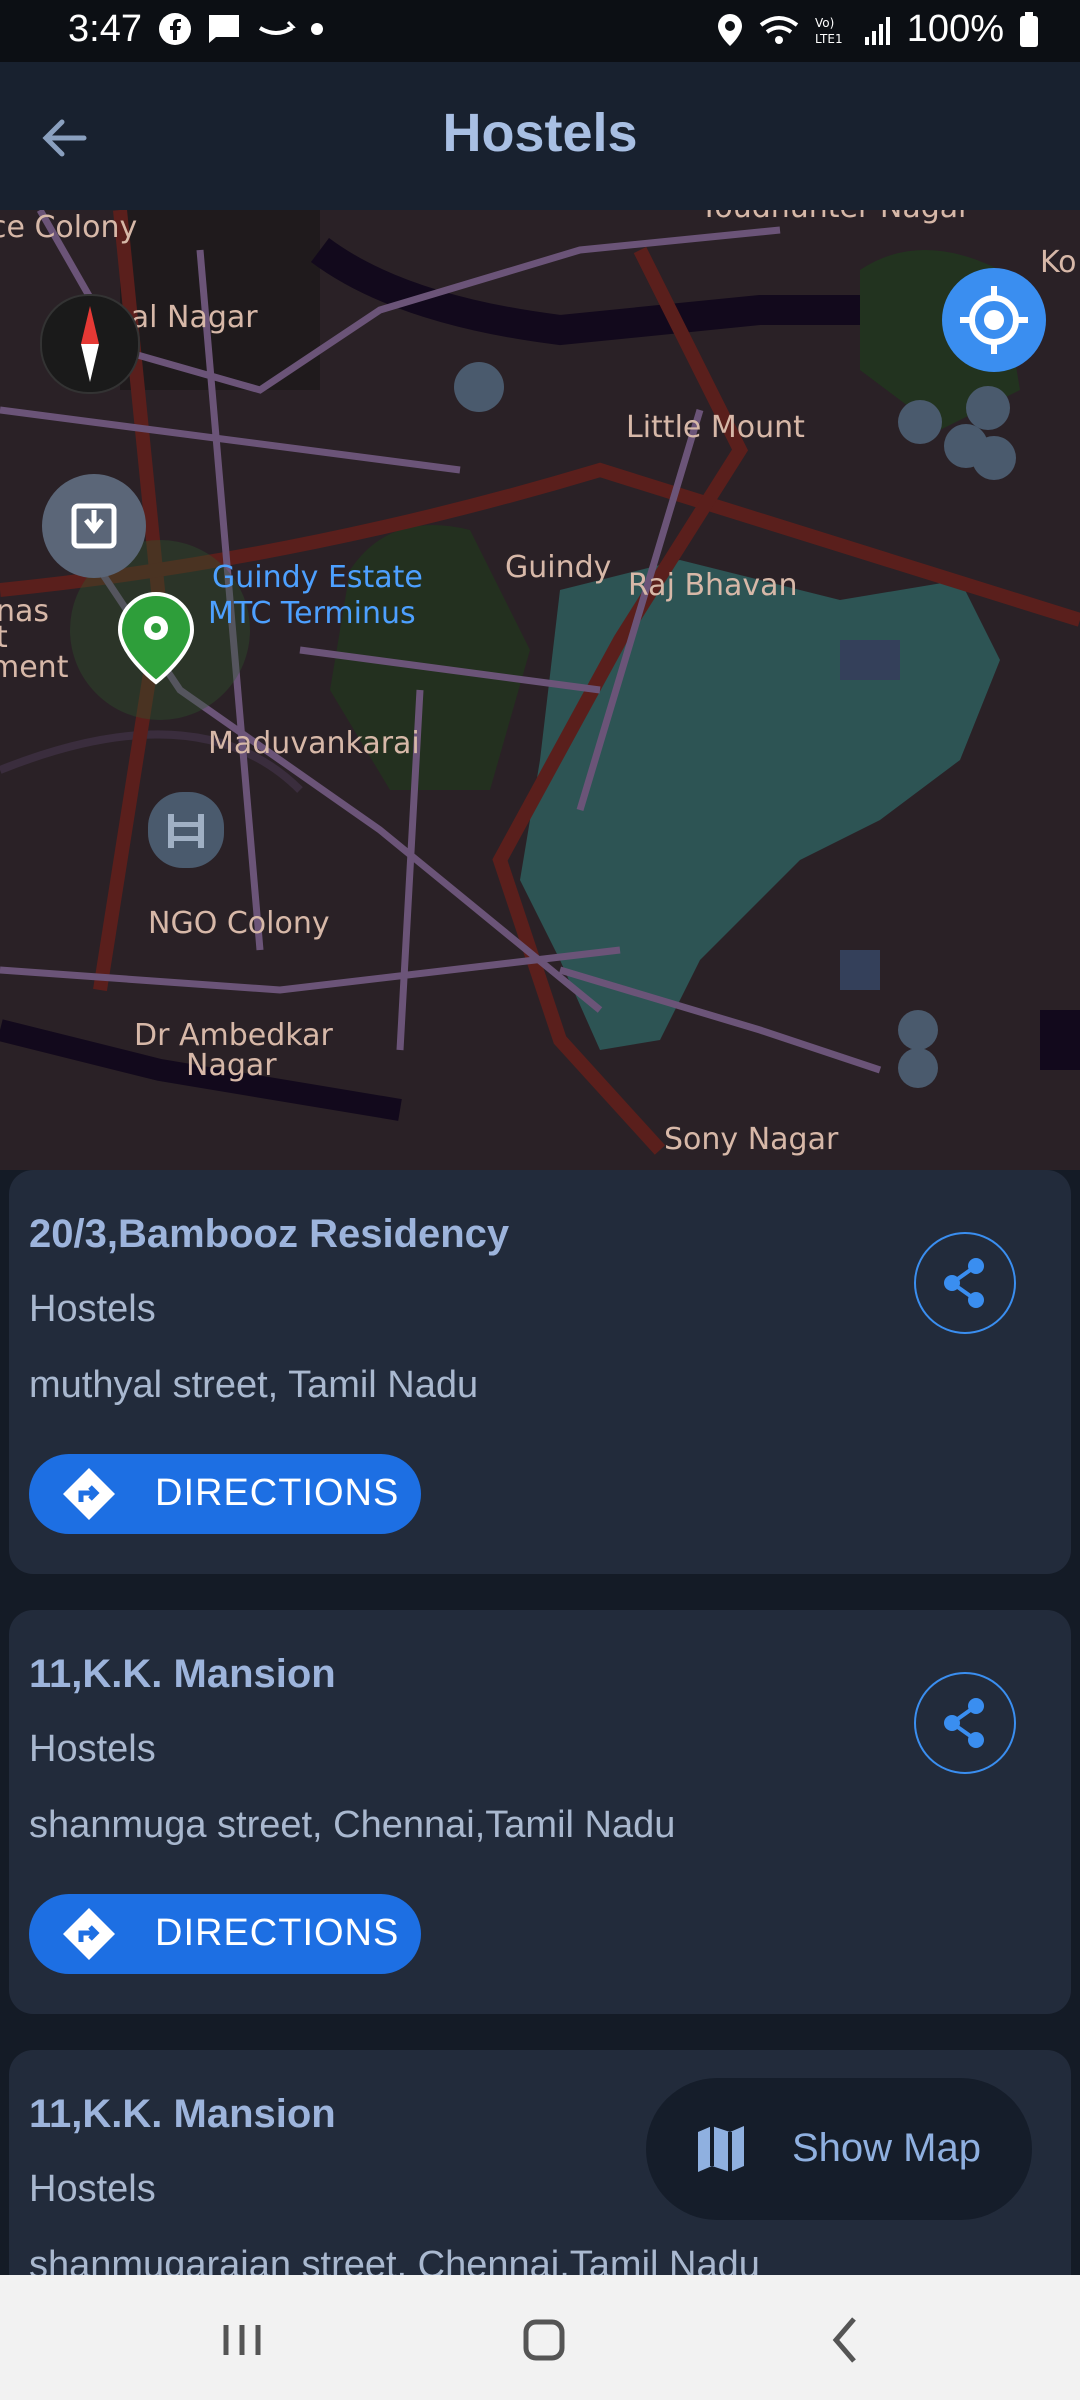 This screenshot has height=2400, width=1080. Describe the element at coordinates (69, 227) in the screenshot. I see `map-label: ce Colony` at that location.